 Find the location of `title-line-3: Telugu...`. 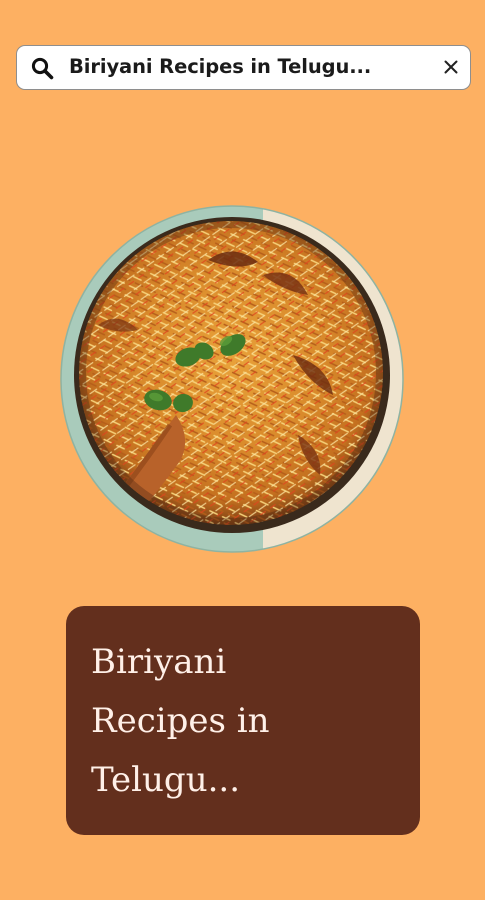

title-line-3: Telugu... is located at coordinates (166, 780).